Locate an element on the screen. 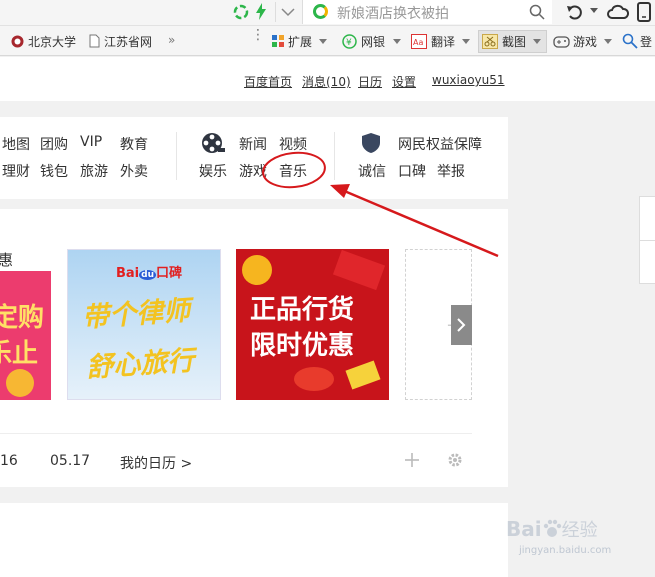  kebab-menu-icon: ⋮ is located at coordinates (258, 35).